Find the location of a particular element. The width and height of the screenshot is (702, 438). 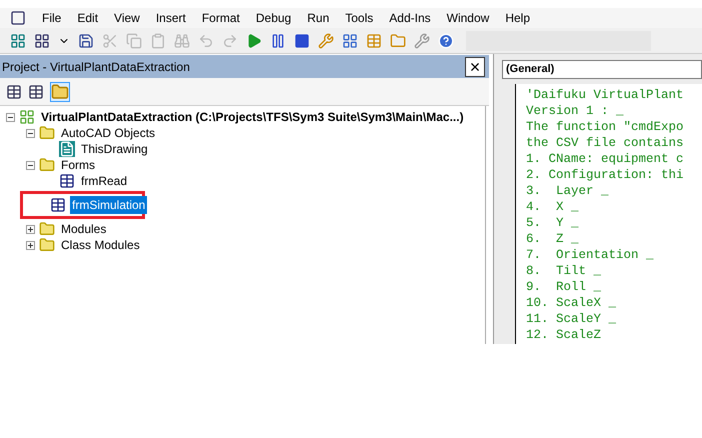

code-line: 8. Tilt _ is located at coordinates (564, 271).